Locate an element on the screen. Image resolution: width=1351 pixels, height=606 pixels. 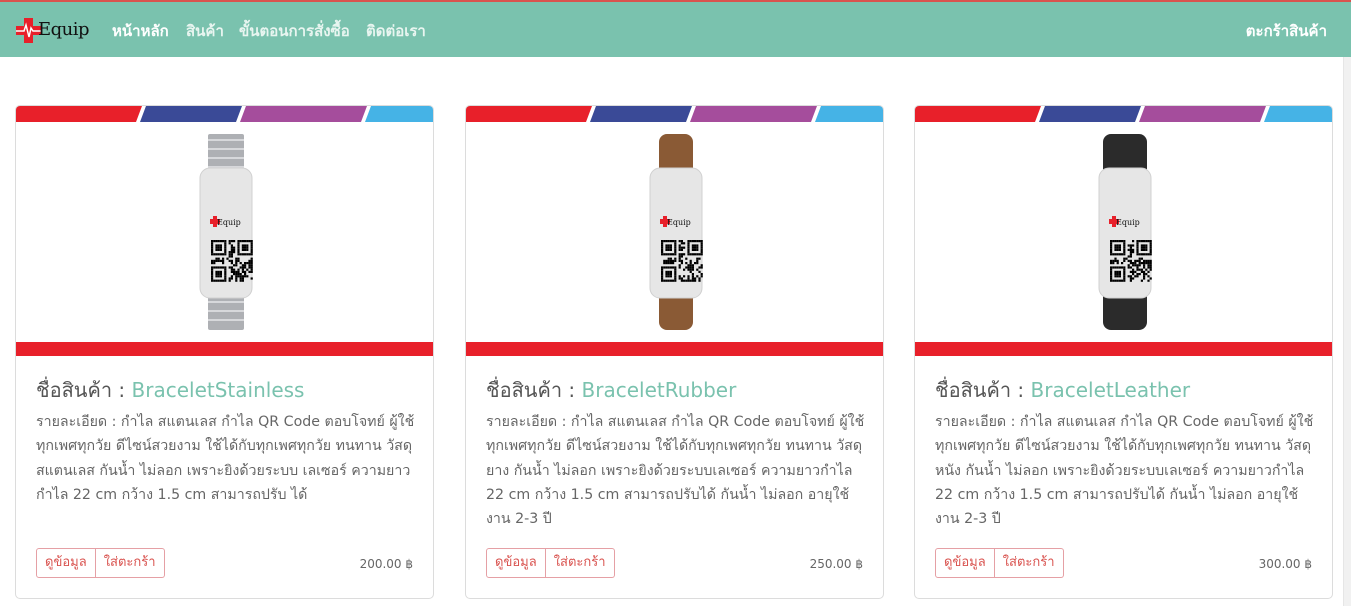
product-price: 200.00 ฿ is located at coordinates (386, 564).